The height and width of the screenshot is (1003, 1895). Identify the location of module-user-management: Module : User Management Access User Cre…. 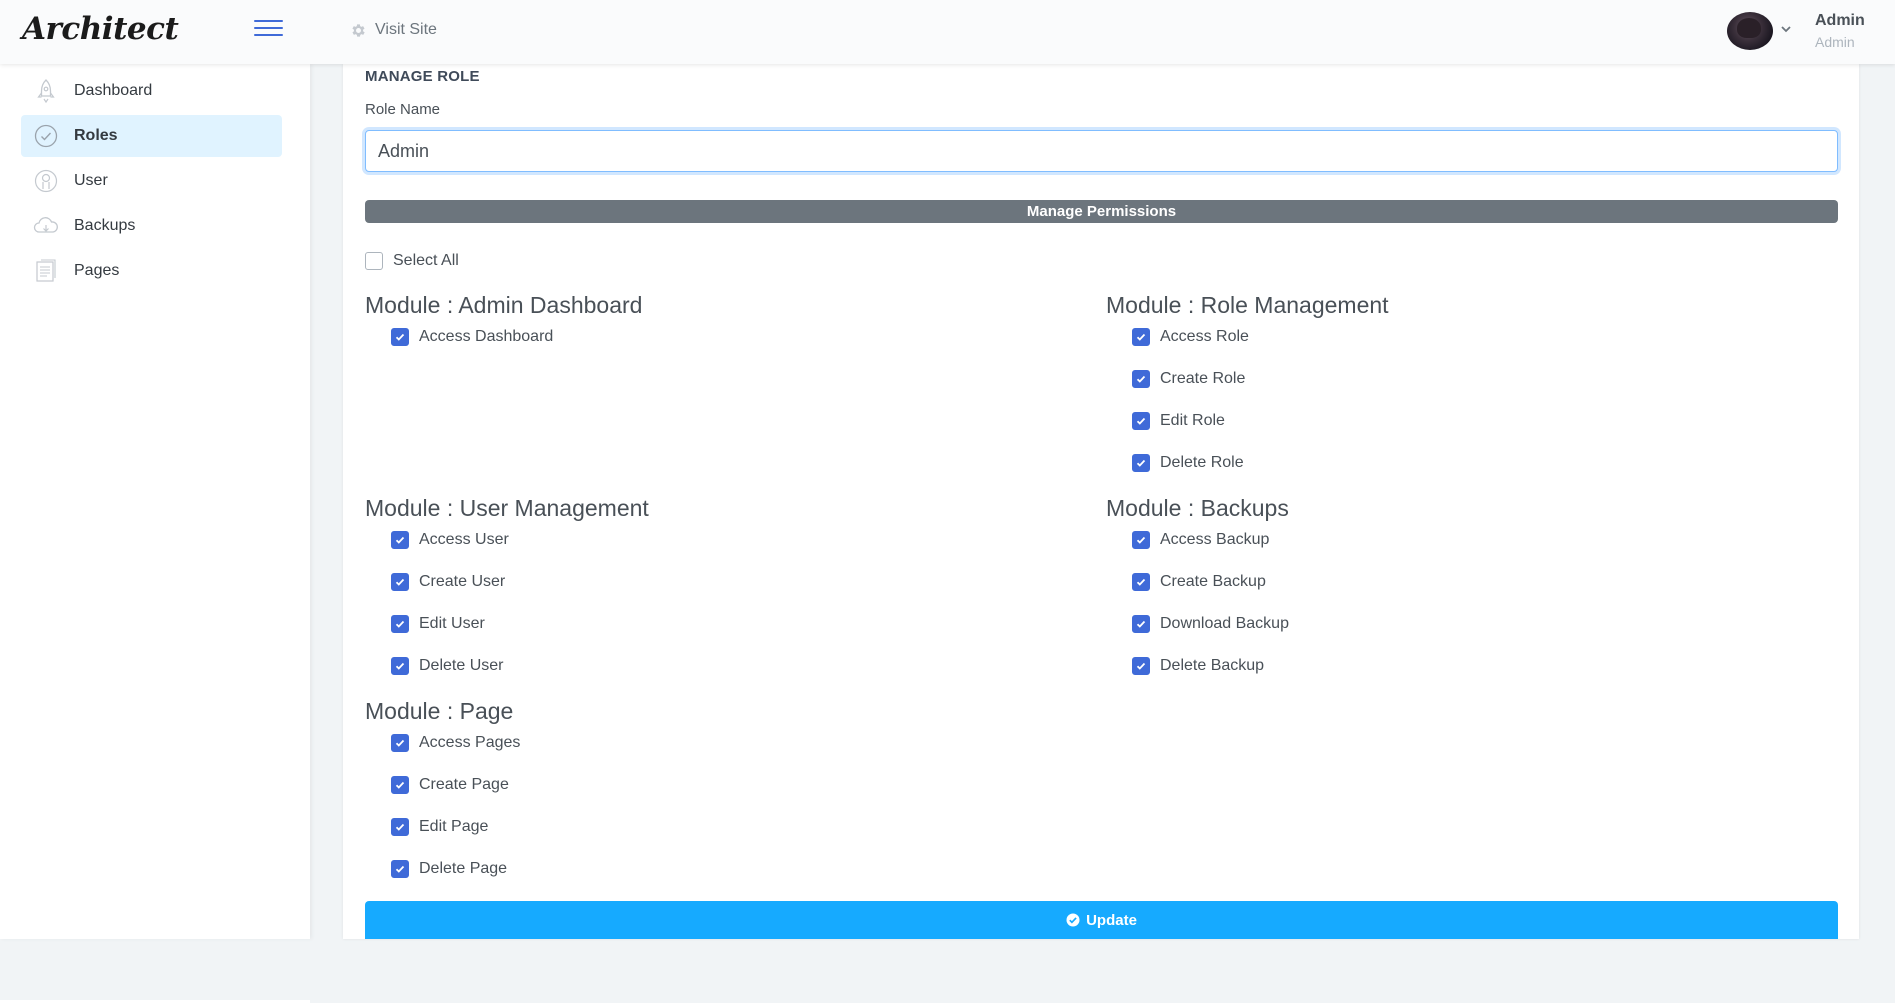
(665, 592).